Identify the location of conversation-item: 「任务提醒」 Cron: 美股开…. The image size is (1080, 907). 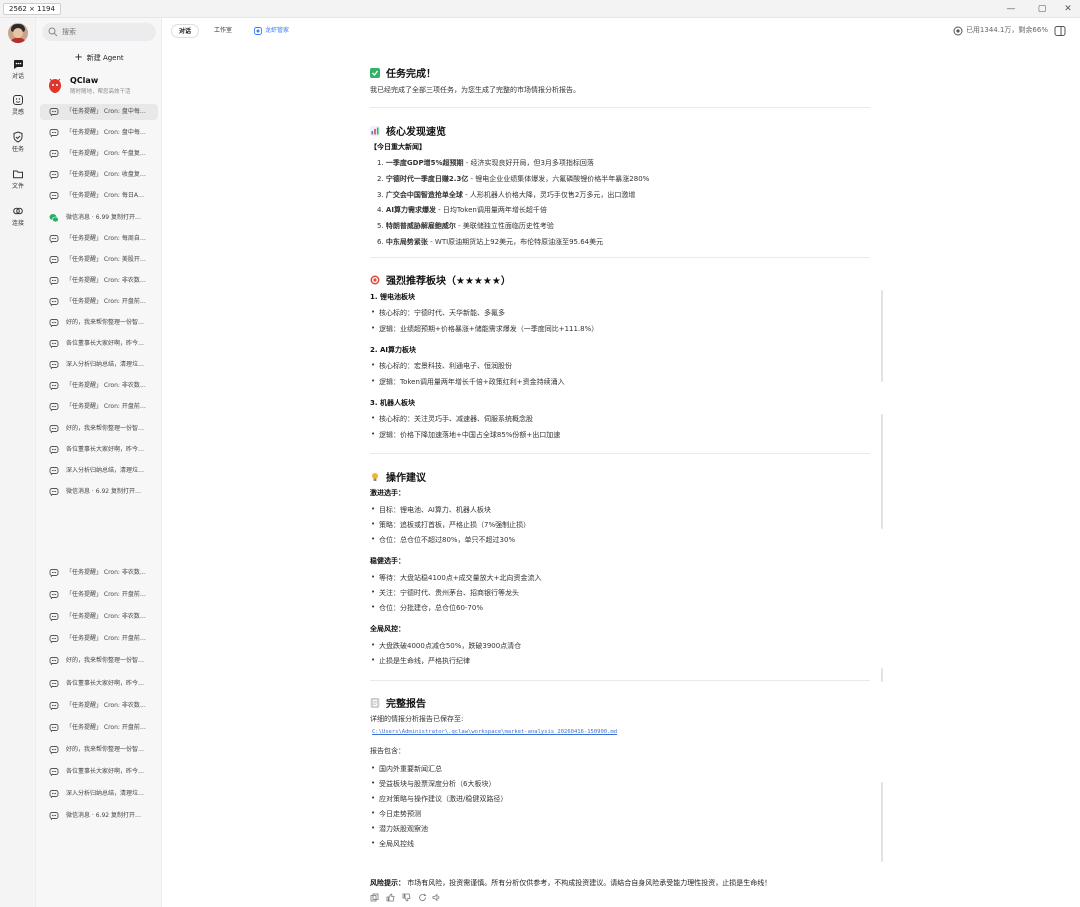
(99, 260).